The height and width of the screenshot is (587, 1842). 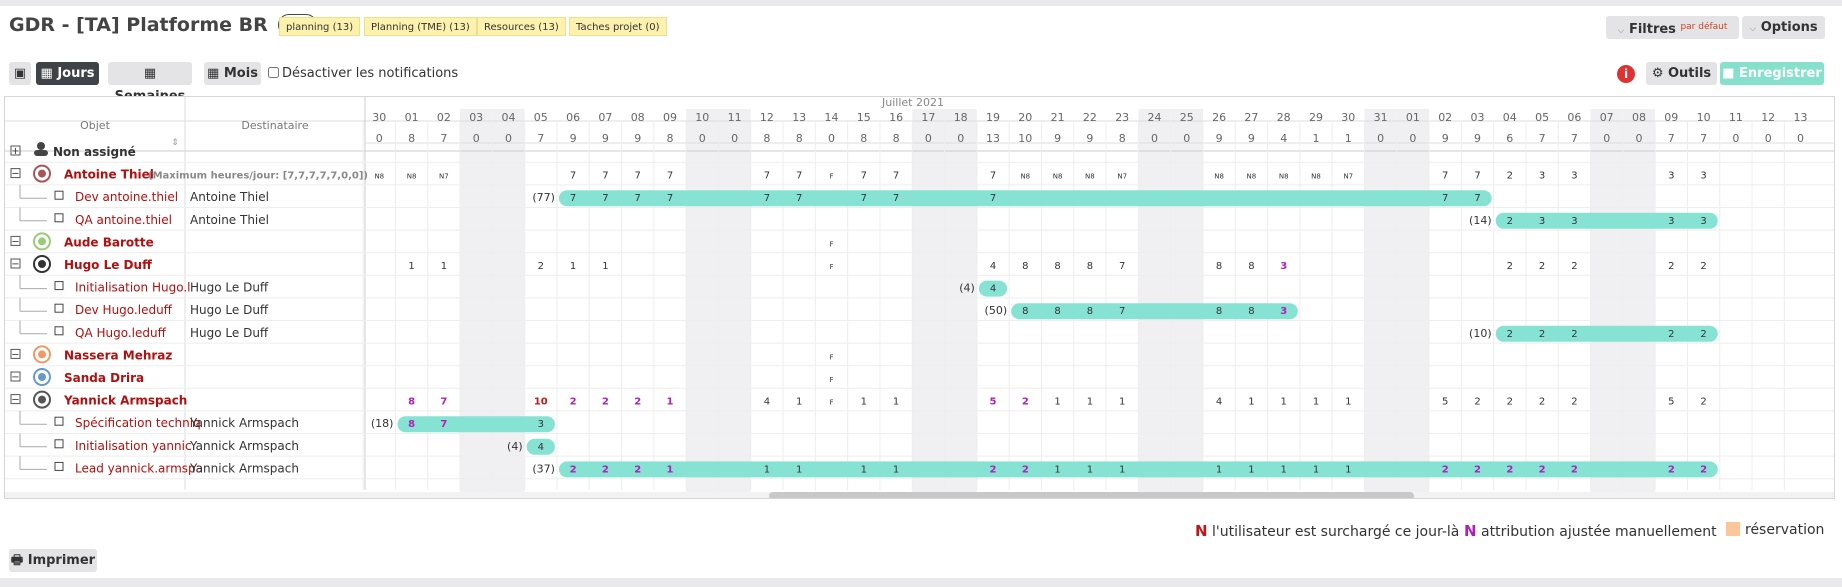 I want to click on day-number: 02, so click(x=1445, y=117).